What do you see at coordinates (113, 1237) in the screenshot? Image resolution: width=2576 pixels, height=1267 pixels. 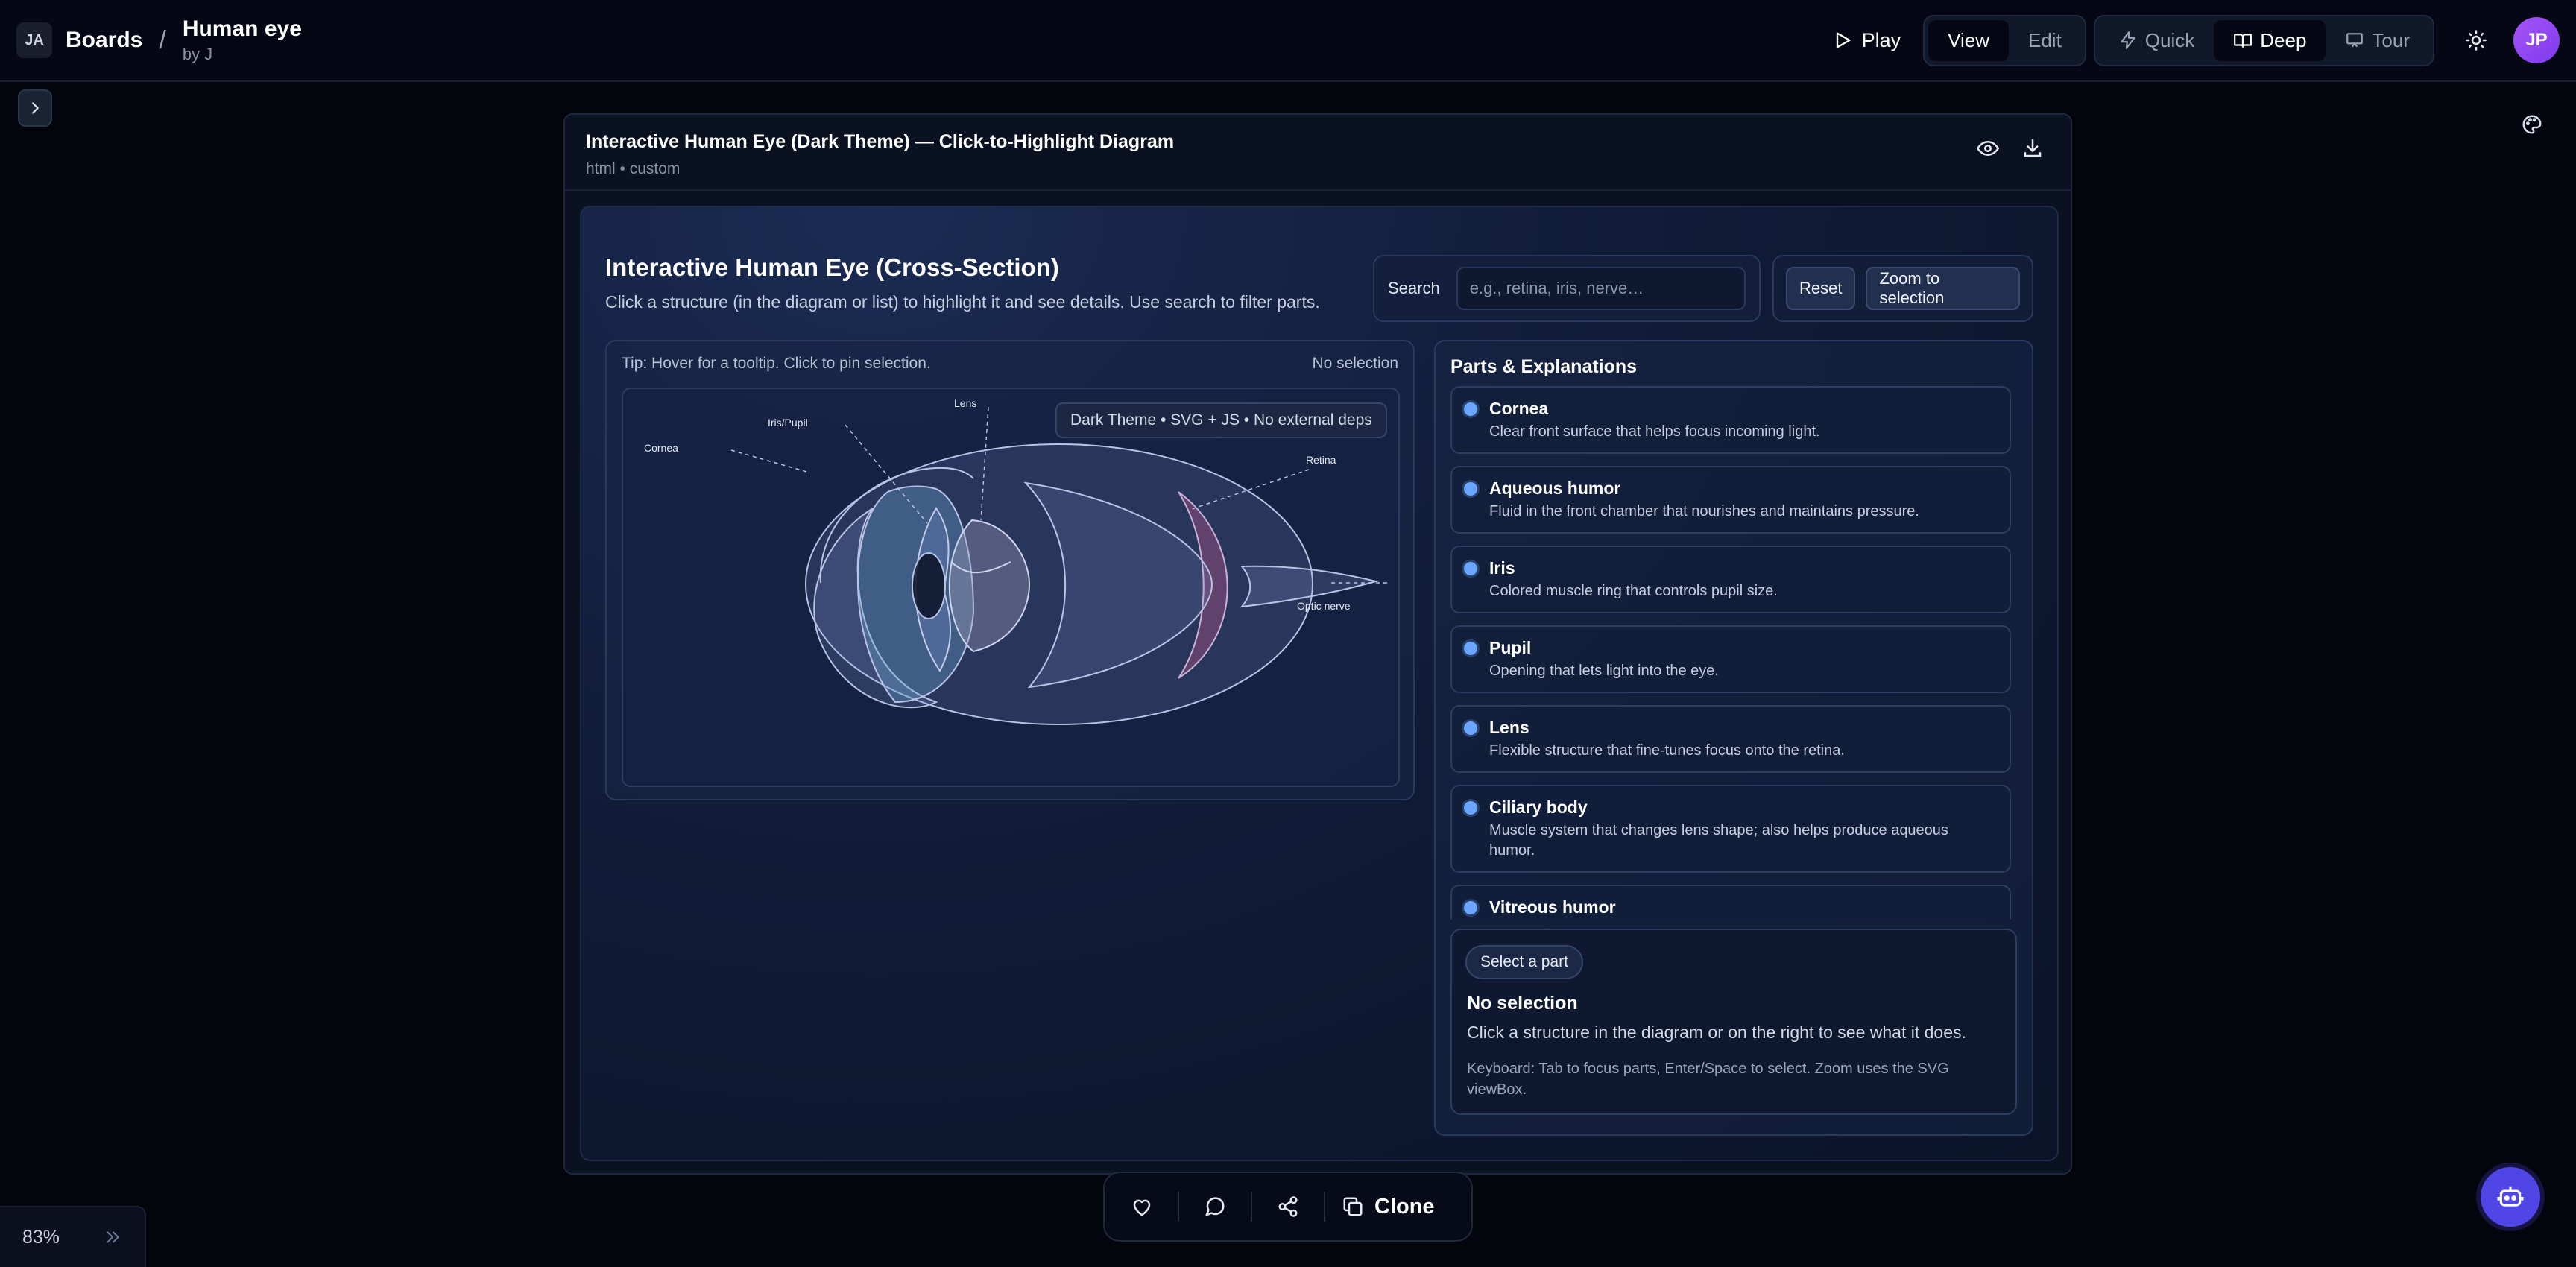 I see `double-chevron-right-icon` at bounding box center [113, 1237].